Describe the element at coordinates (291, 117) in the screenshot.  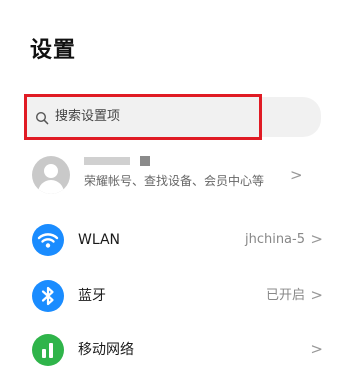
I see `search-bar-background` at that location.